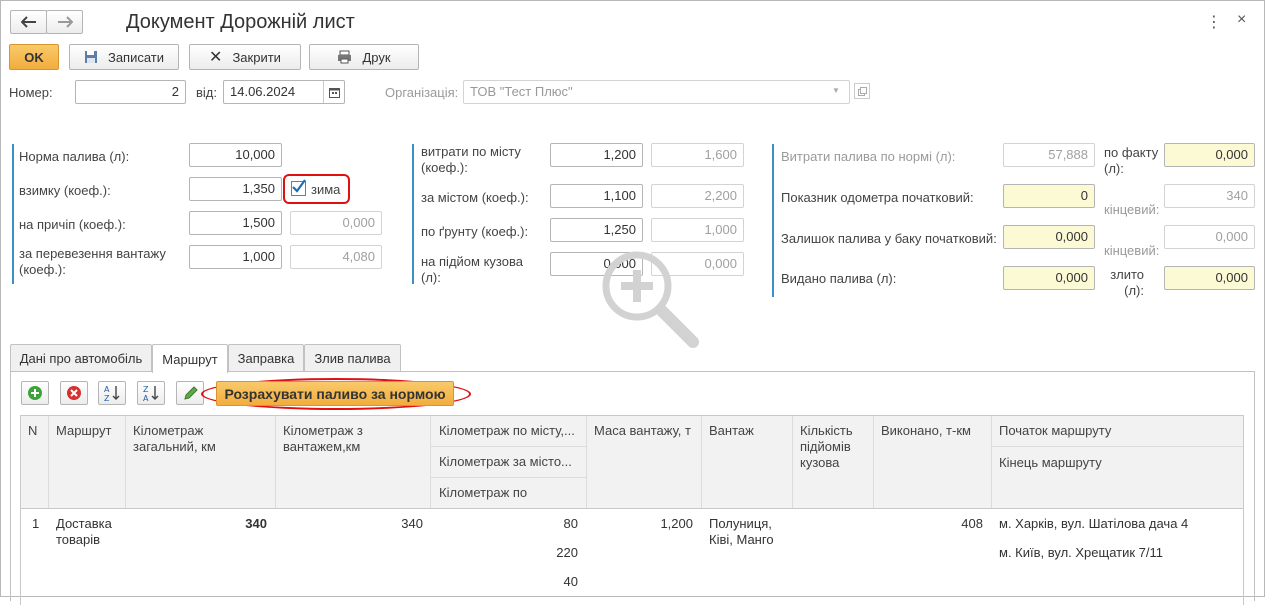 The image size is (1265, 605). Describe the element at coordinates (596, 196) in the screenshot. I see `outcity-coef-input: 1,100` at that location.